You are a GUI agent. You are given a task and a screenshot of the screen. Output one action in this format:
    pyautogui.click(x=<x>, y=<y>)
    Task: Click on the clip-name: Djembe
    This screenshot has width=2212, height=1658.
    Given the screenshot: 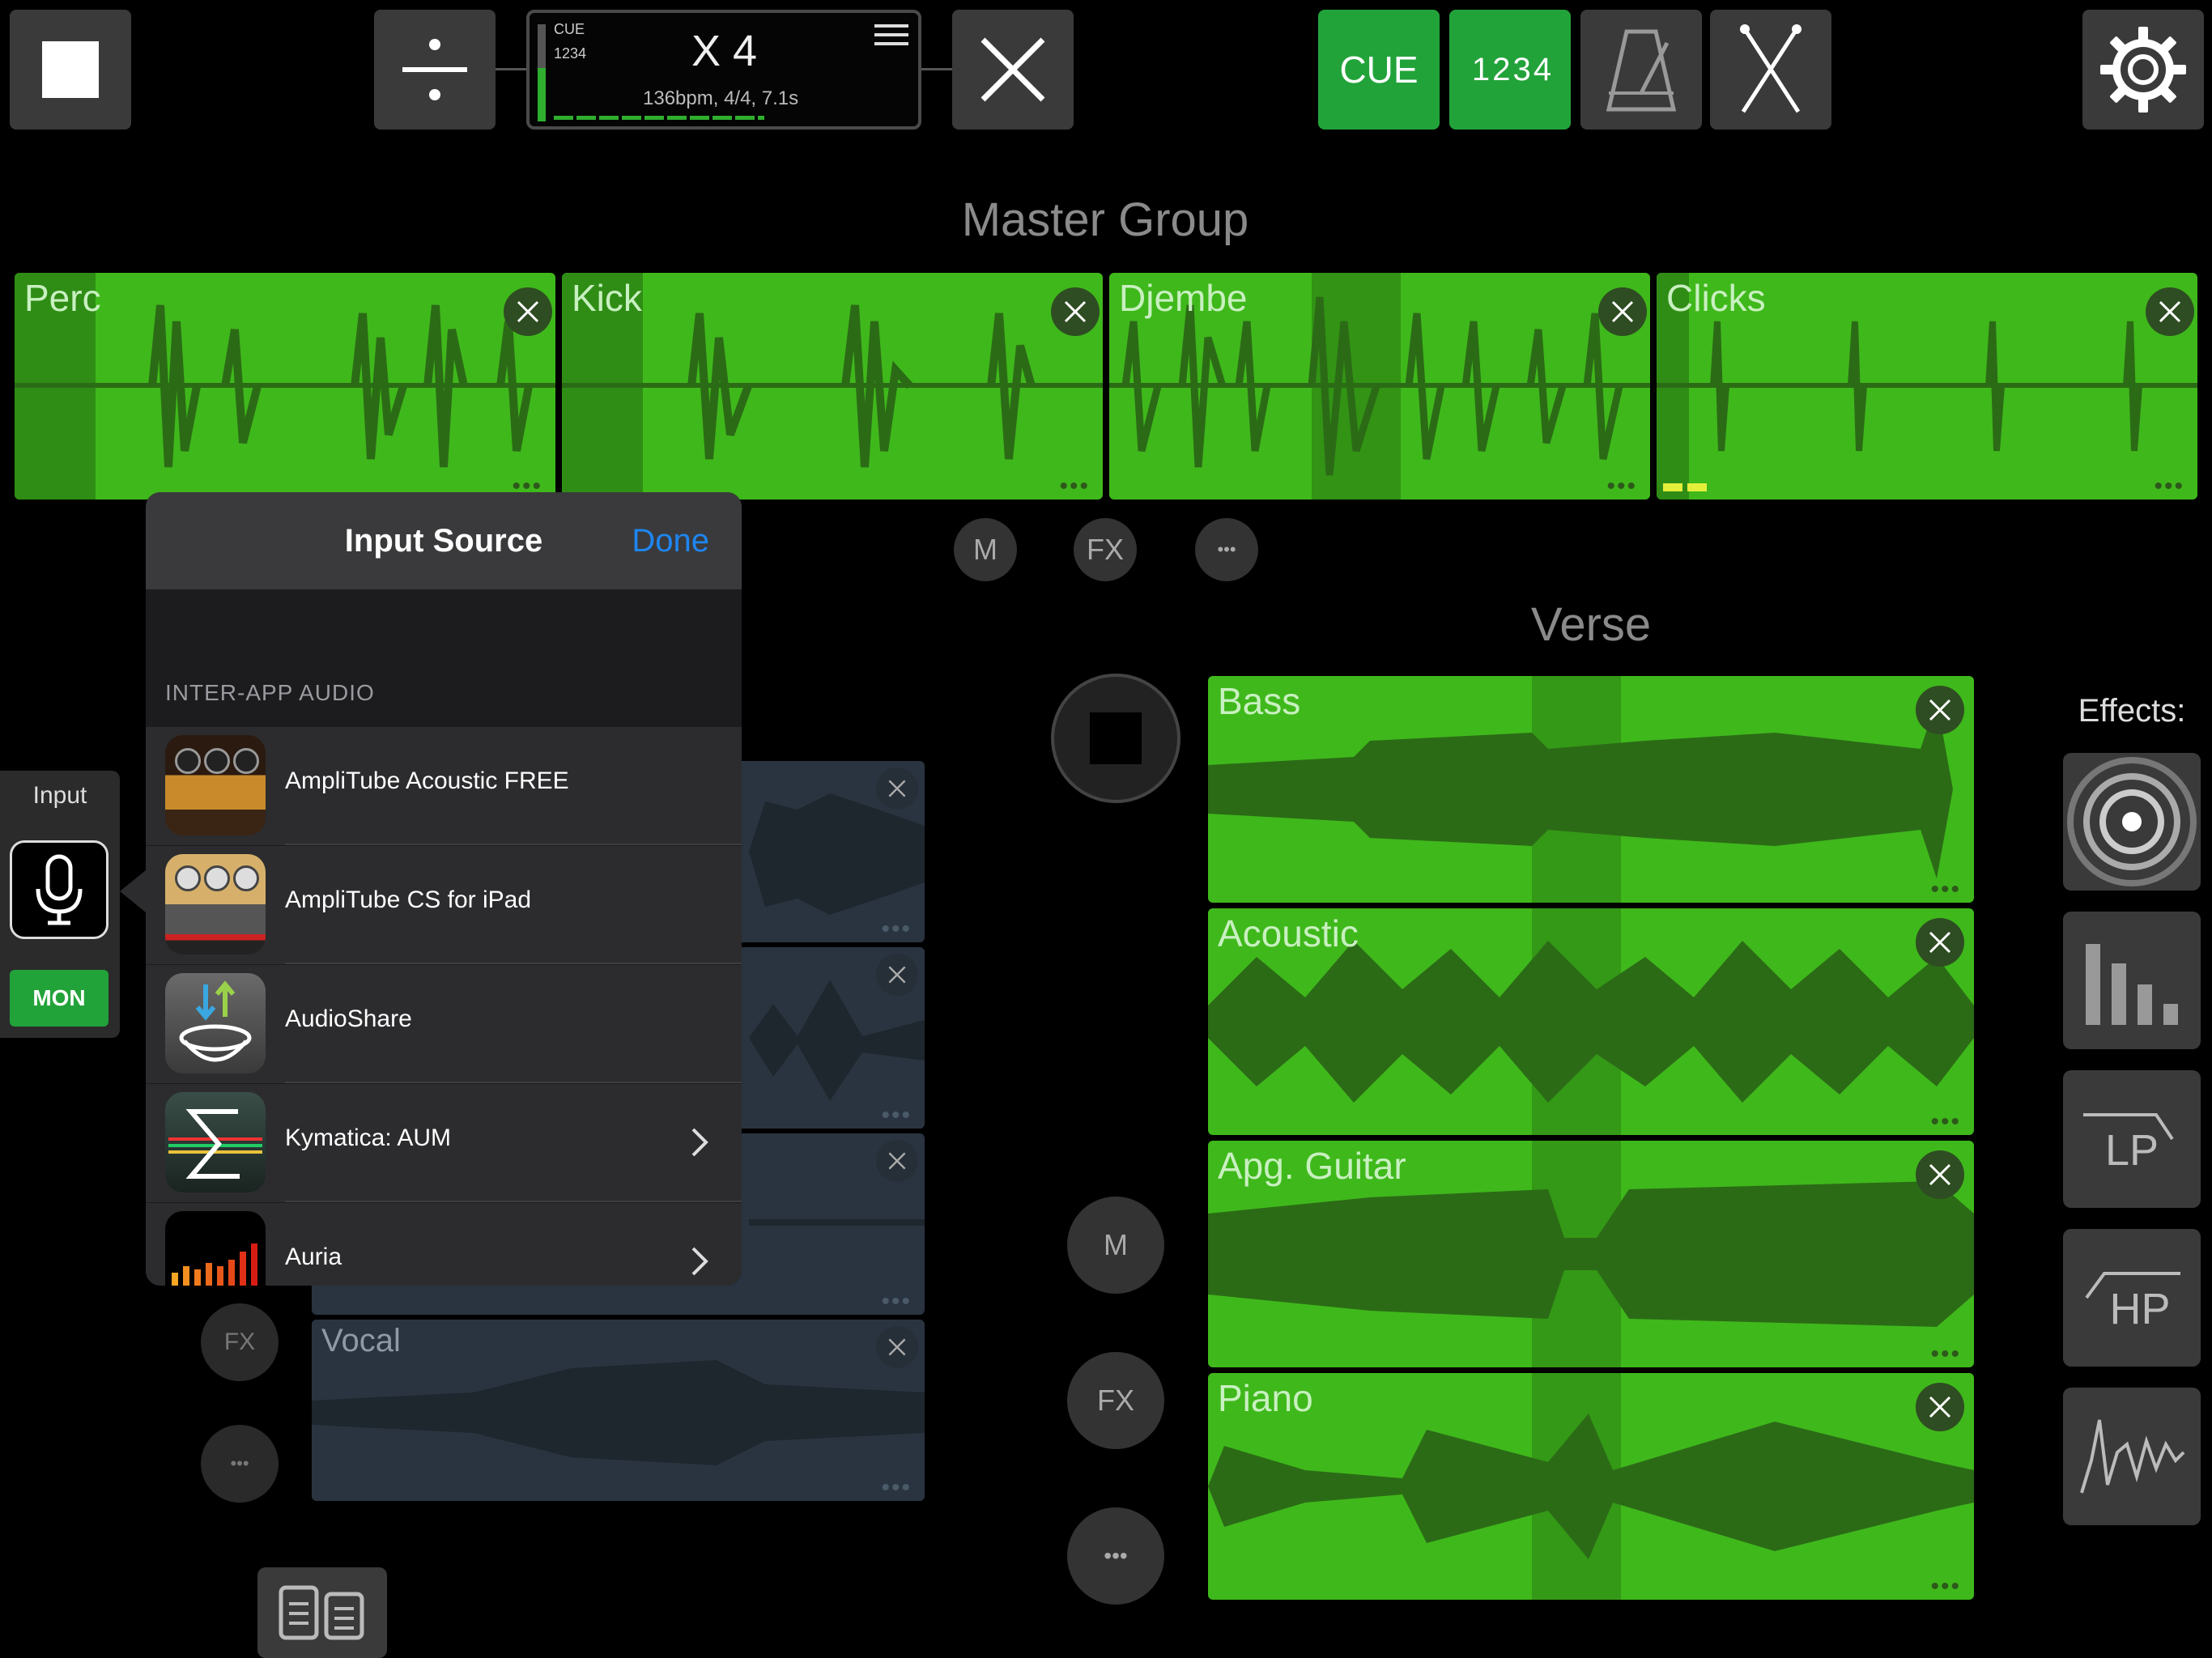 What is the action you would take?
    pyautogui.click(x=1184, y=298)
    